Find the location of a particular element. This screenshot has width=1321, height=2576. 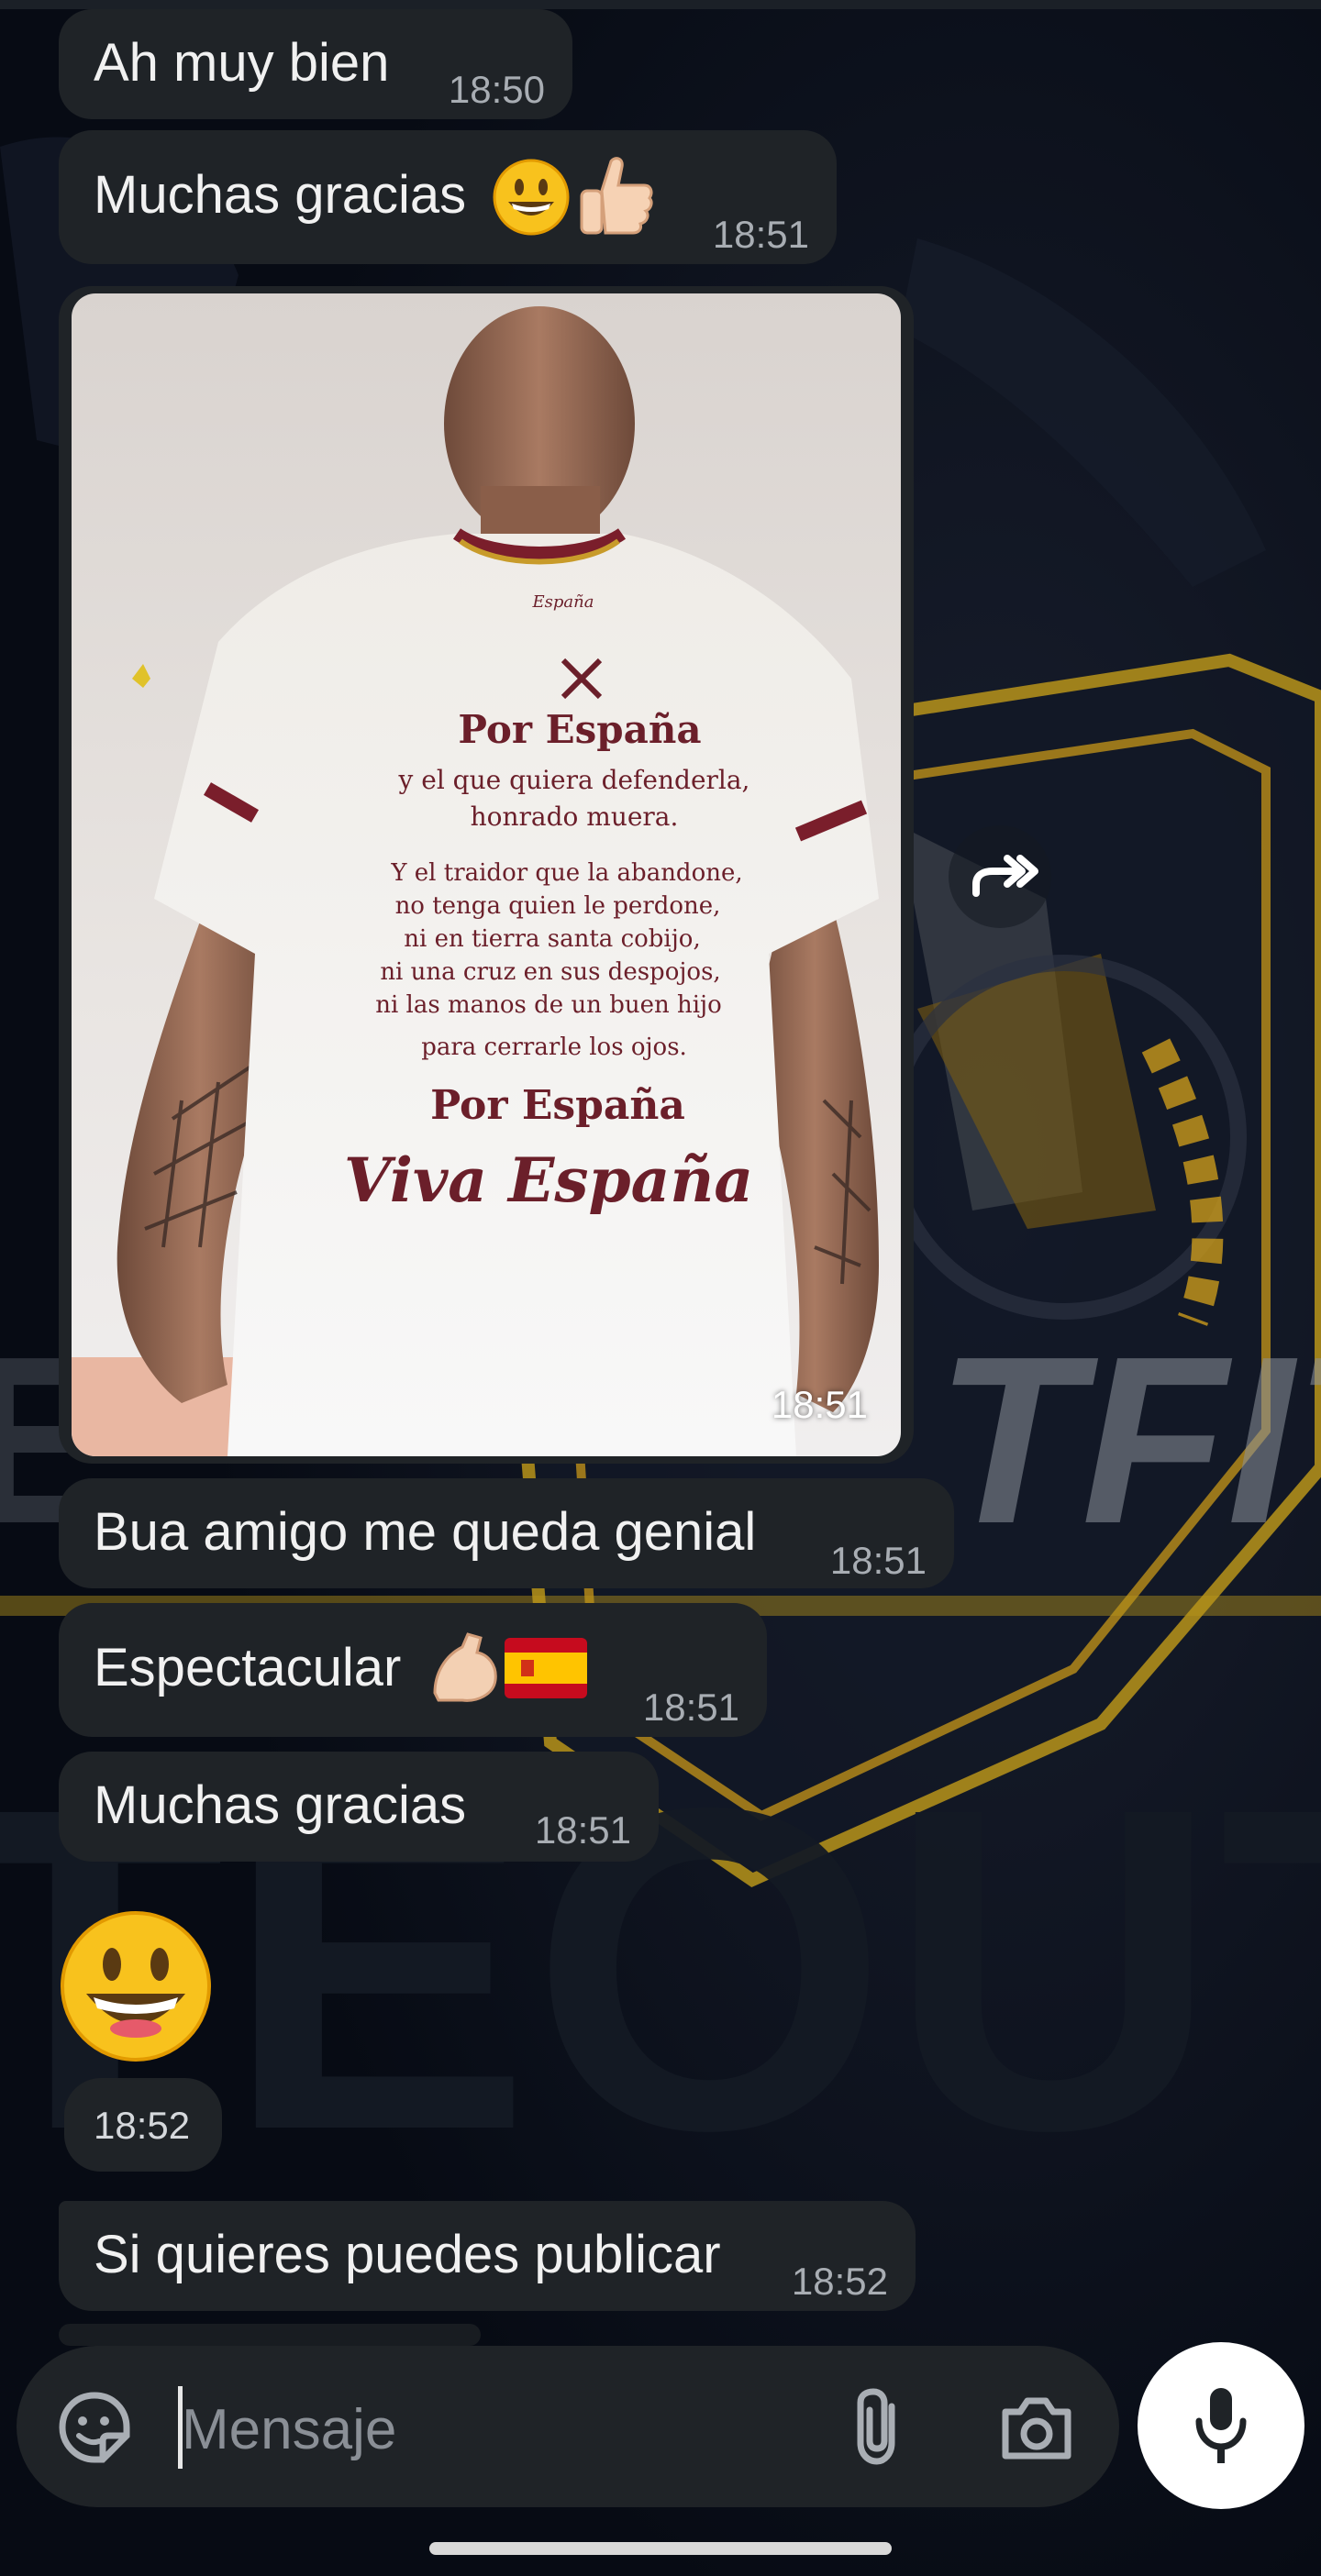

spain-flag-emoji is located at coordinates (546, 1668).